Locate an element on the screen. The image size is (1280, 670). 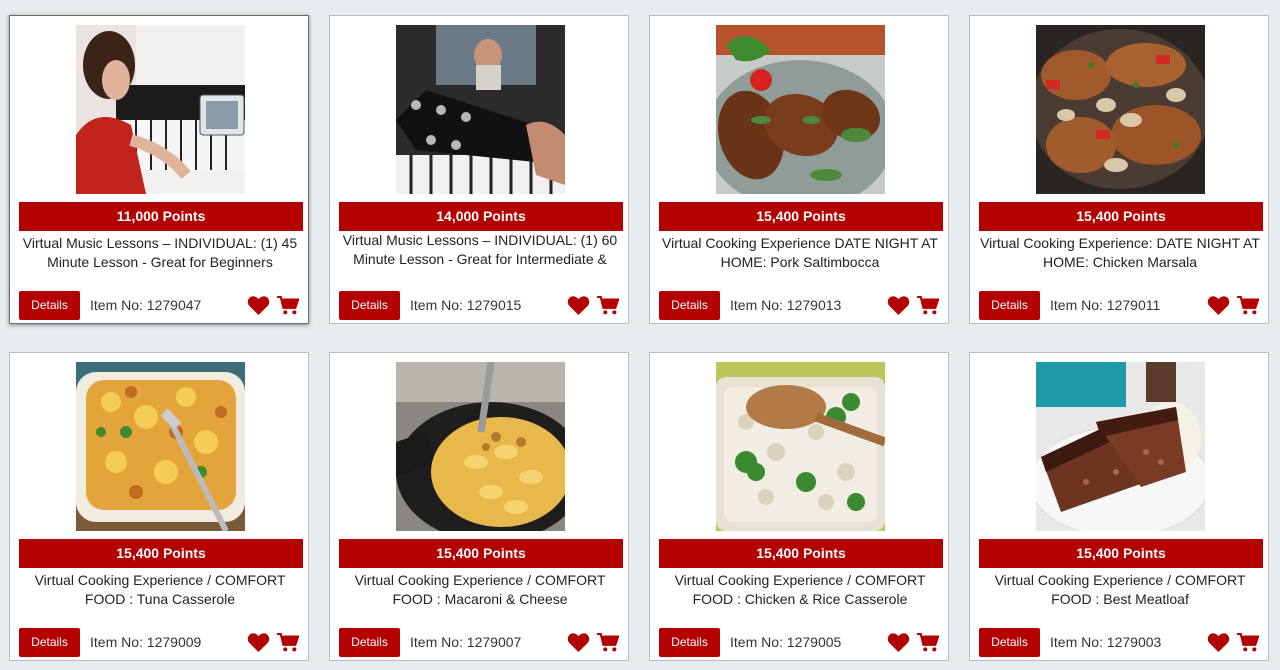
item-number: Item No: 1279007 is located at coordinates (466, 642).